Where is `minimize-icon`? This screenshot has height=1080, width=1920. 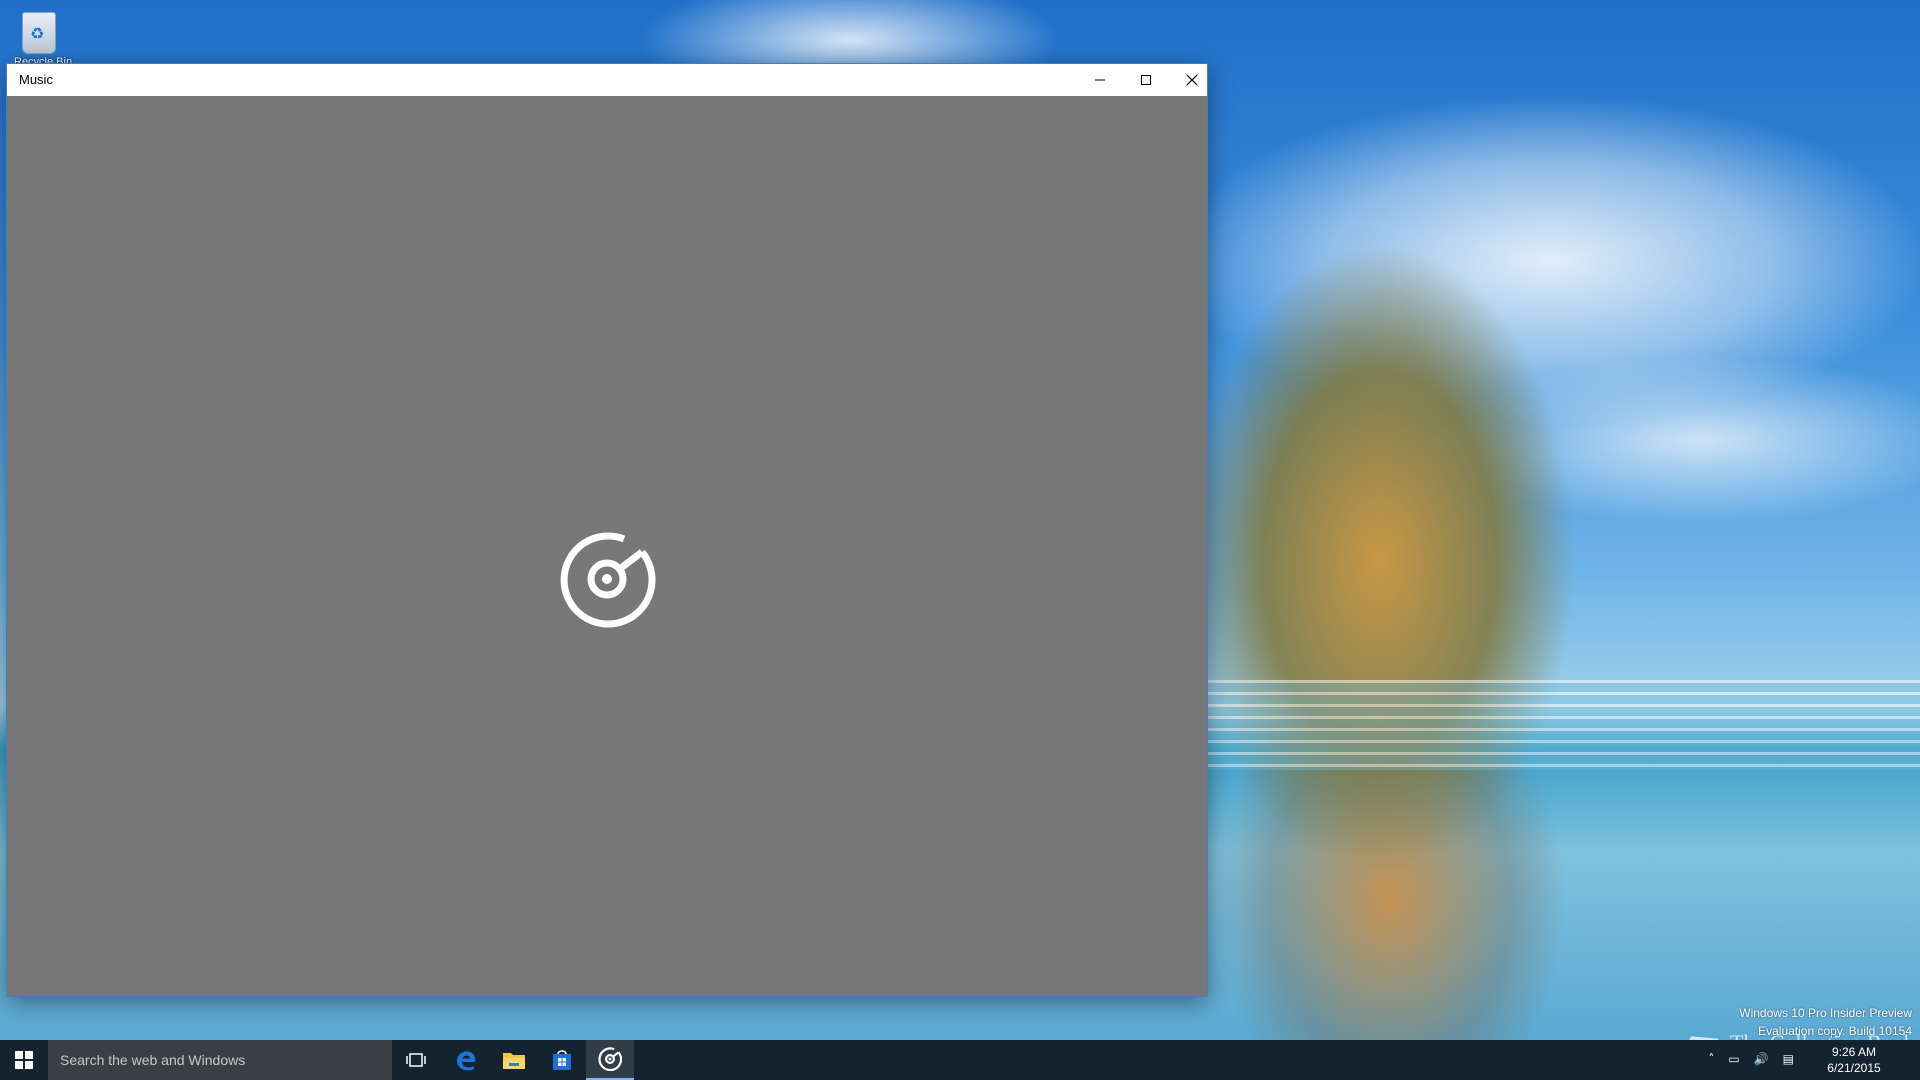
minimize-icon is located at coordinates (1100, 80).